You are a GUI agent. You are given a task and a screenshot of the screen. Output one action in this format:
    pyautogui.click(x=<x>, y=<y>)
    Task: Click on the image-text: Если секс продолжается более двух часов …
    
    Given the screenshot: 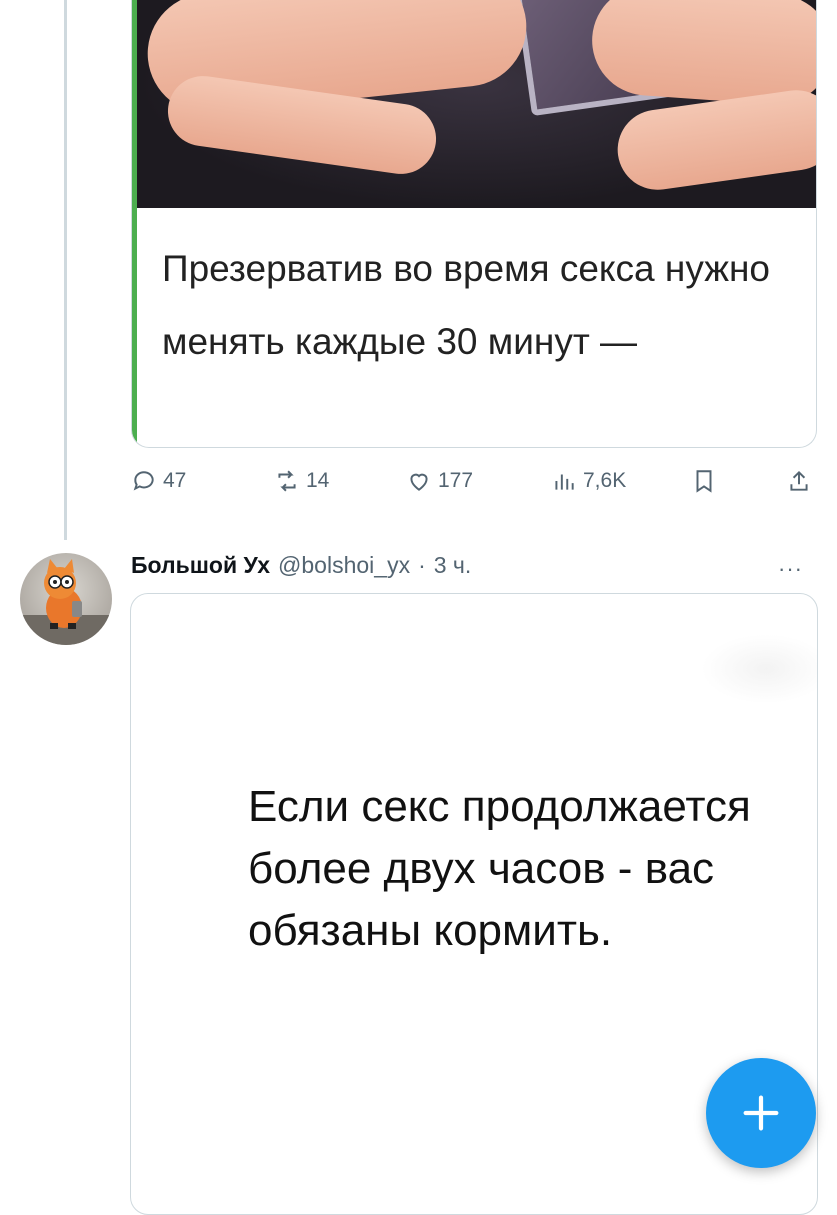 What is the action you would take?
    pyautogui.click(x=499, y=868)
    